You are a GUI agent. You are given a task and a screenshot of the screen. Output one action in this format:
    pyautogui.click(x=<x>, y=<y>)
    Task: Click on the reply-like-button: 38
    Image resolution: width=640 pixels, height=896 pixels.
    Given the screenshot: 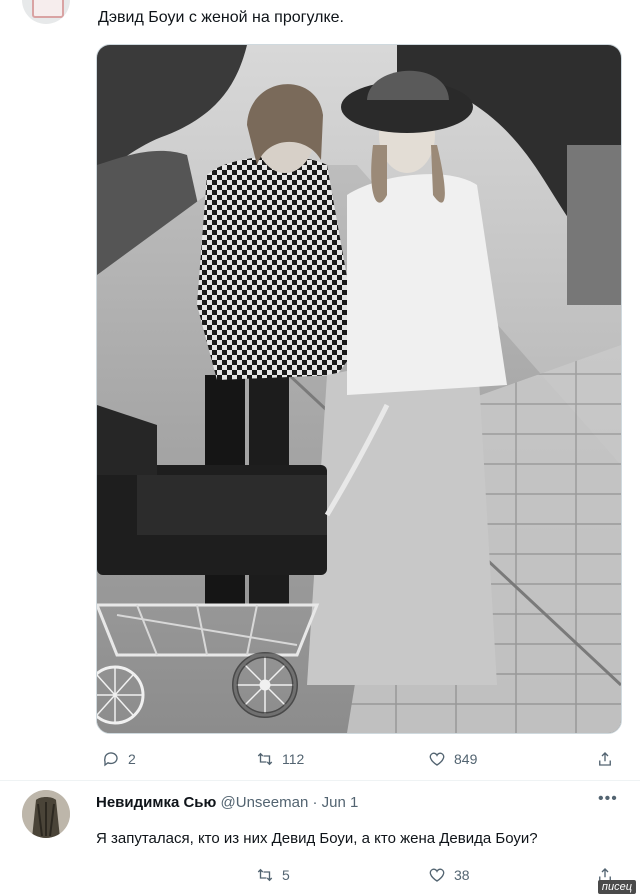 What is the action you would take?
    pyautogui.click(x=449, y=875)
    